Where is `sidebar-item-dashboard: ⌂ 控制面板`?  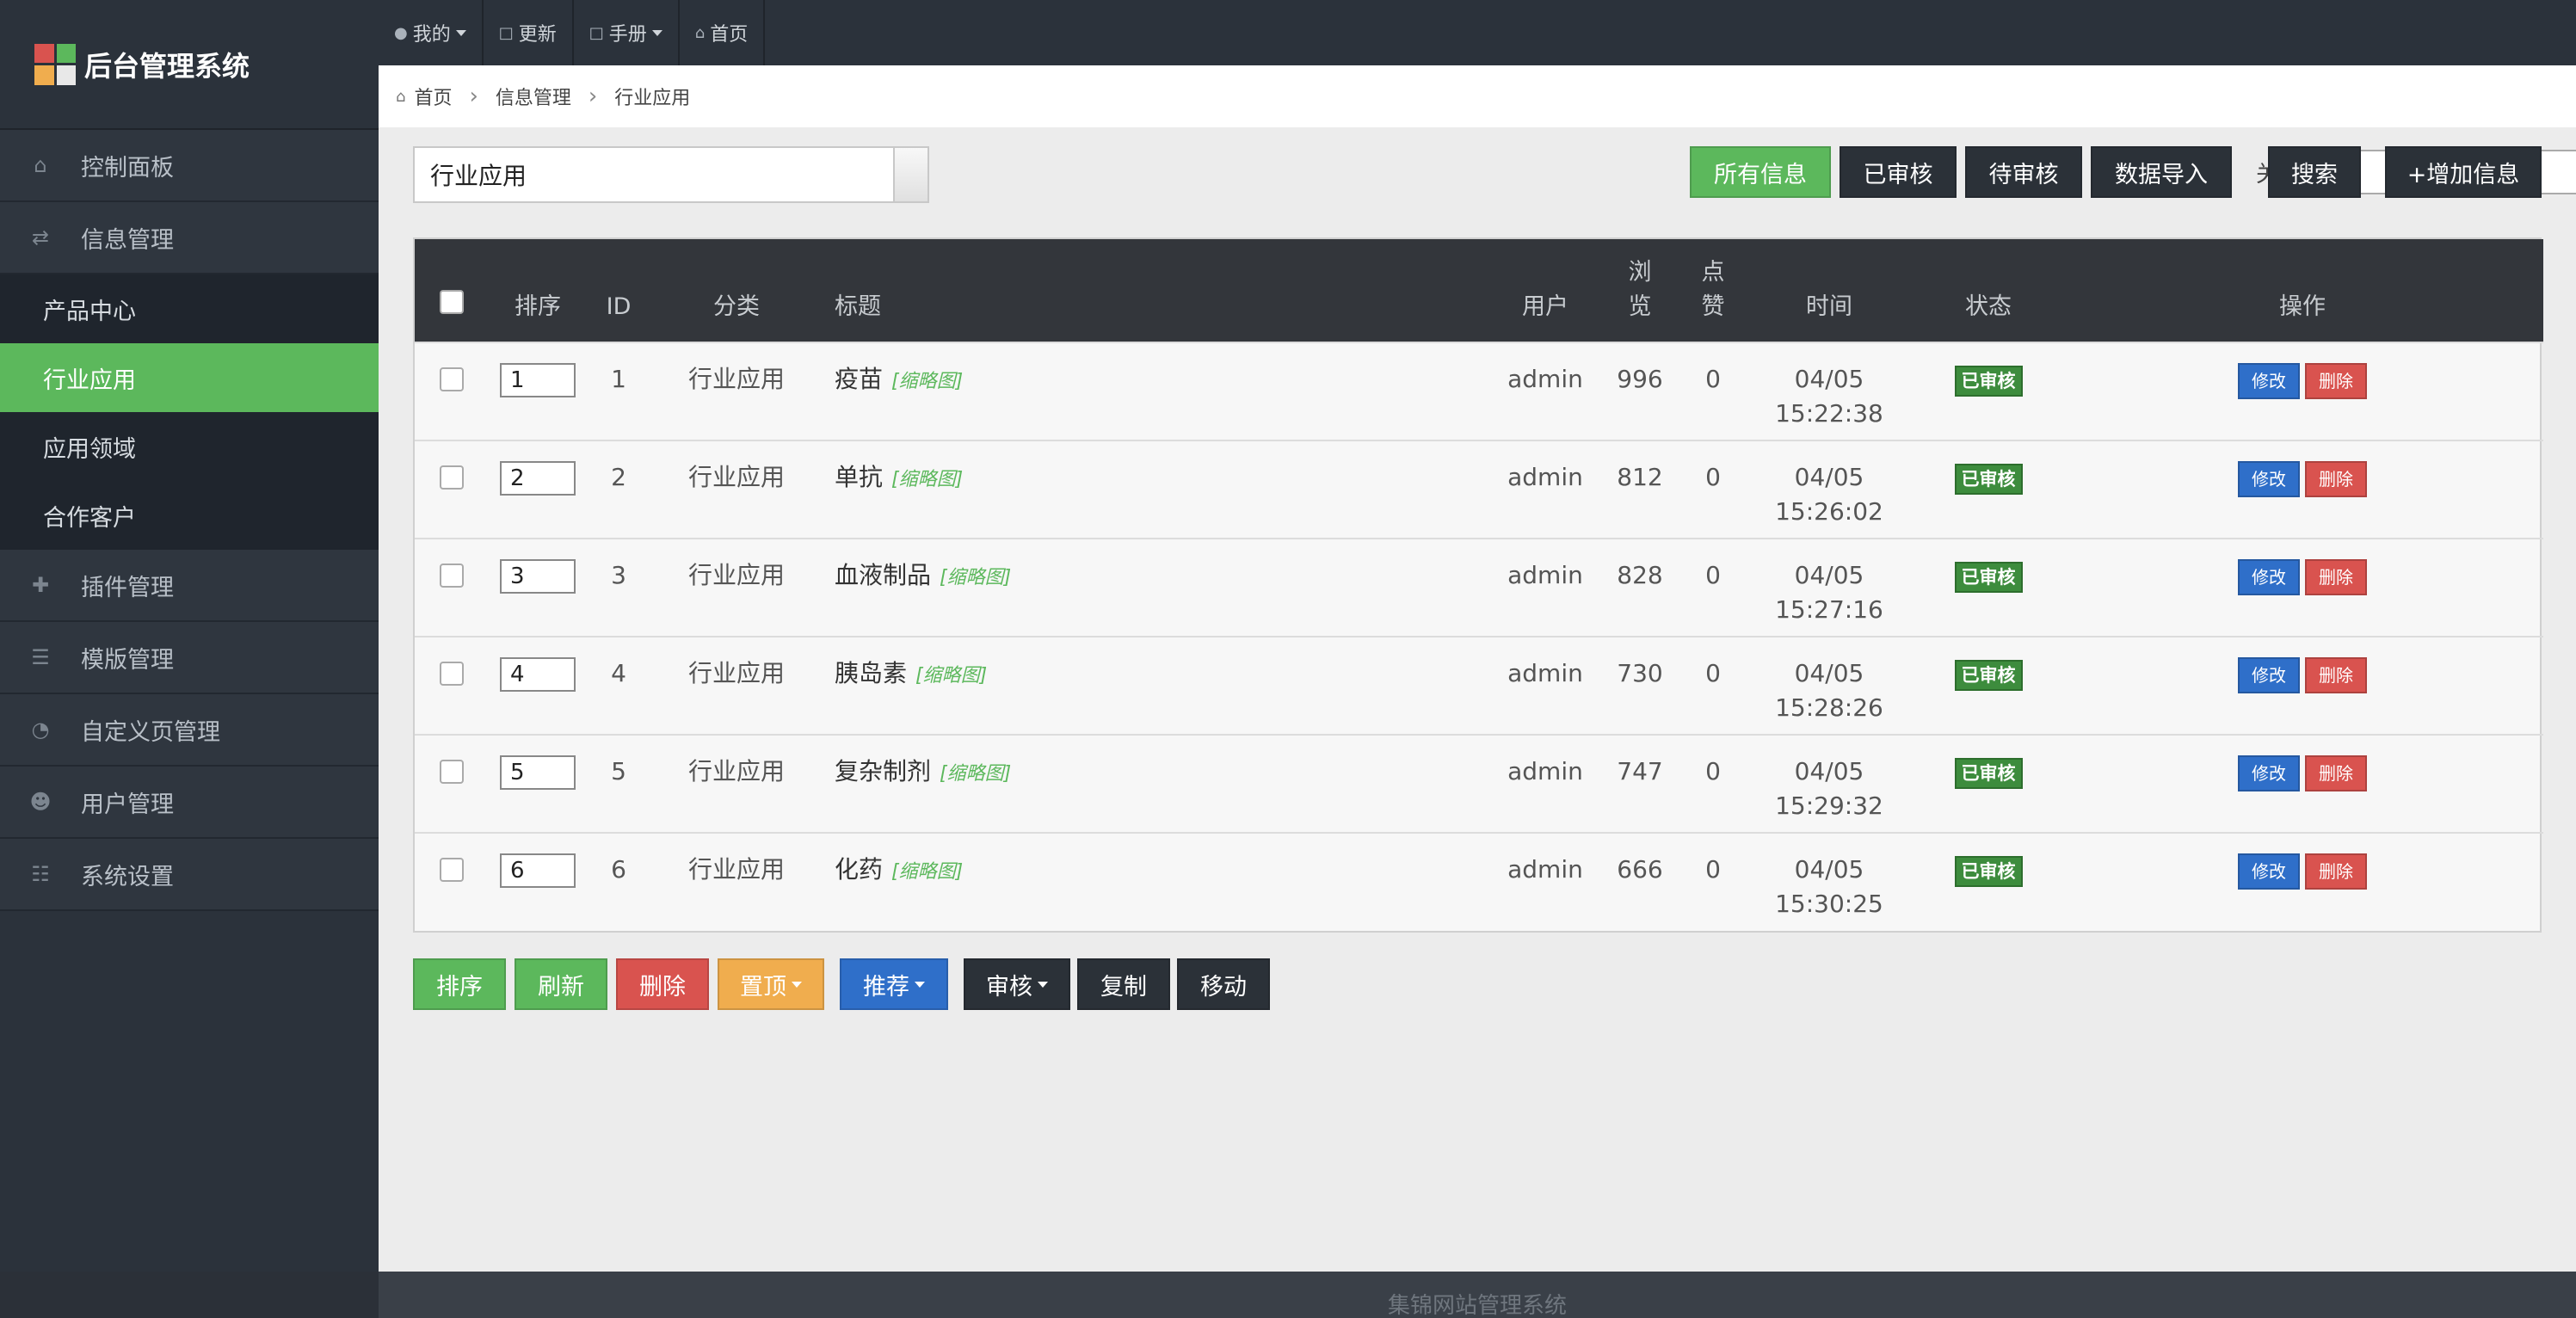 sidebar-item-dashboard: ⌂ 控制面板 is located at coordinates (190, 166).